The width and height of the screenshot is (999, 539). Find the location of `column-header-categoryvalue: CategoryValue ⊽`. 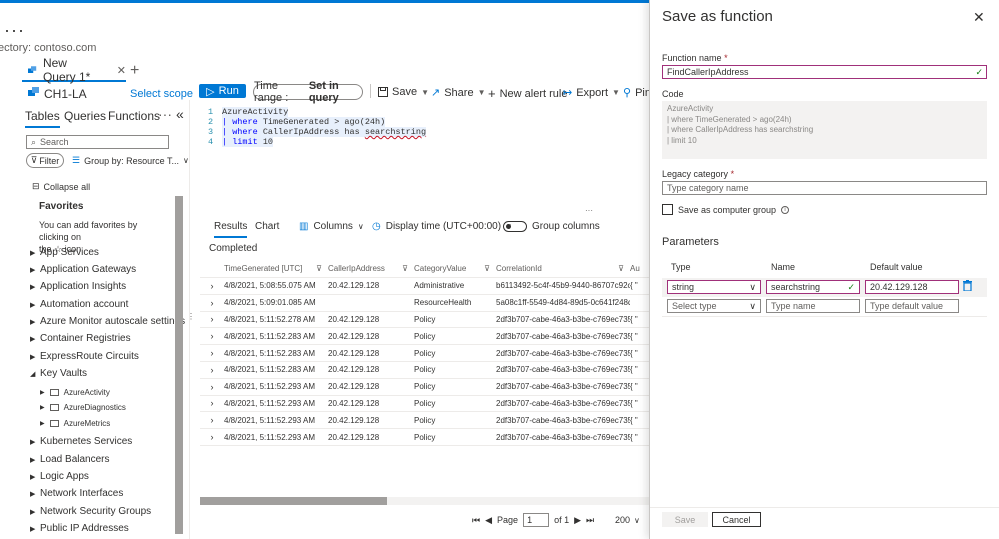

column-header-categoryvalue: CategoryValue ⊽ is located at coordinates (455, 268).